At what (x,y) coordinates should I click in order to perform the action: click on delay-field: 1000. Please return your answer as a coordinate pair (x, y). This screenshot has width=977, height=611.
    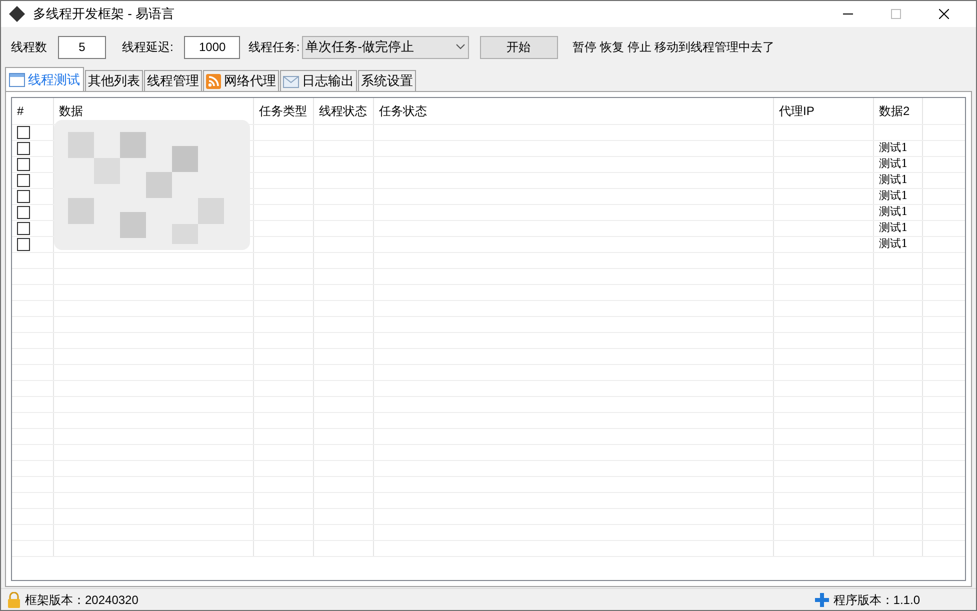
    Looking at the image, I should click on (212, 47).